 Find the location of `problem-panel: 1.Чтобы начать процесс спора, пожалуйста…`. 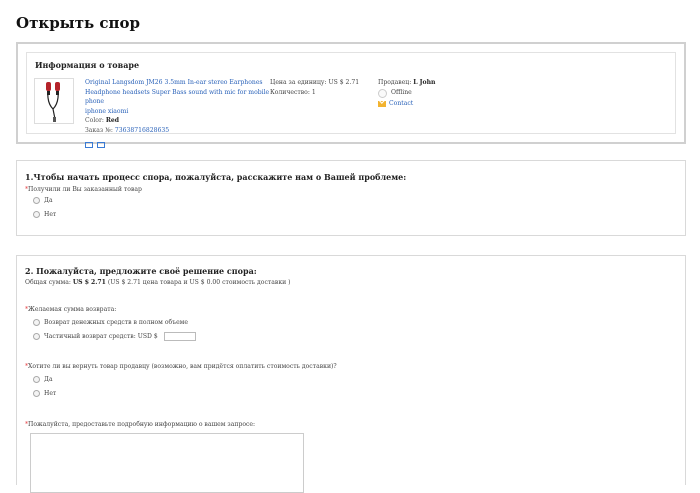

problem-panel: 1.Чтобы начать процесс спора, пожалуйста… is located at coordinates (351, 198).